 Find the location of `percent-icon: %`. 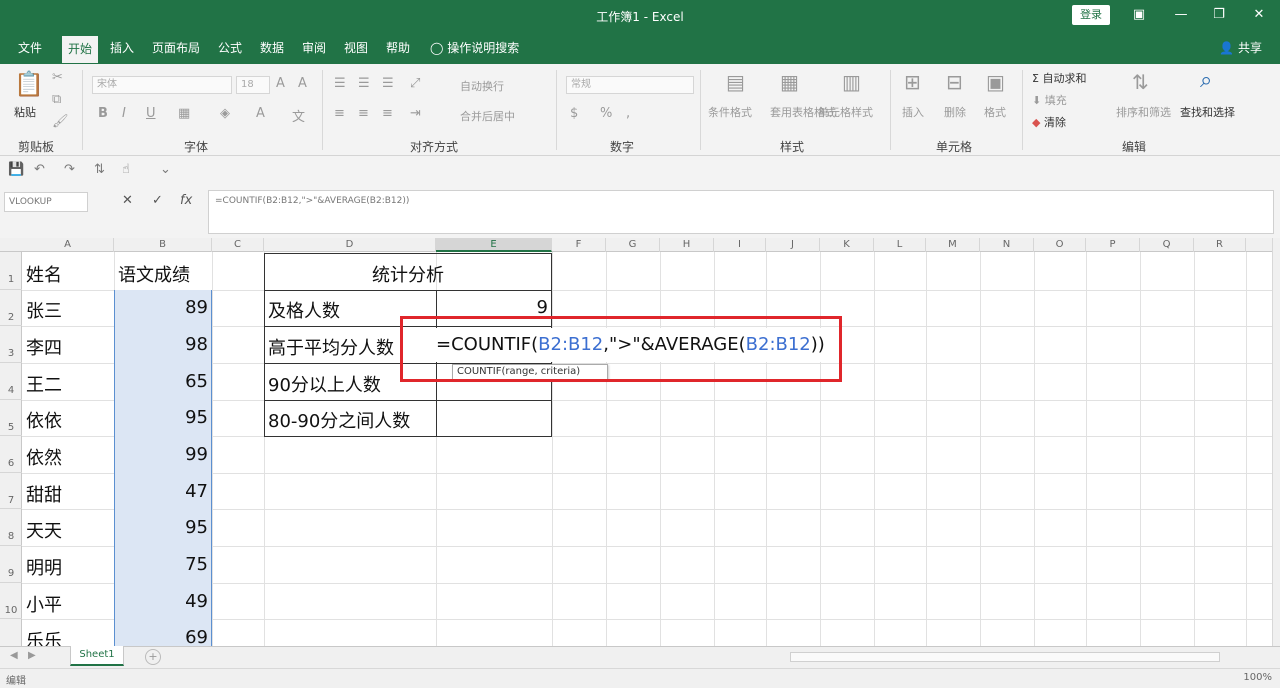

percent-icon: % is located at coordinates (606, 113).